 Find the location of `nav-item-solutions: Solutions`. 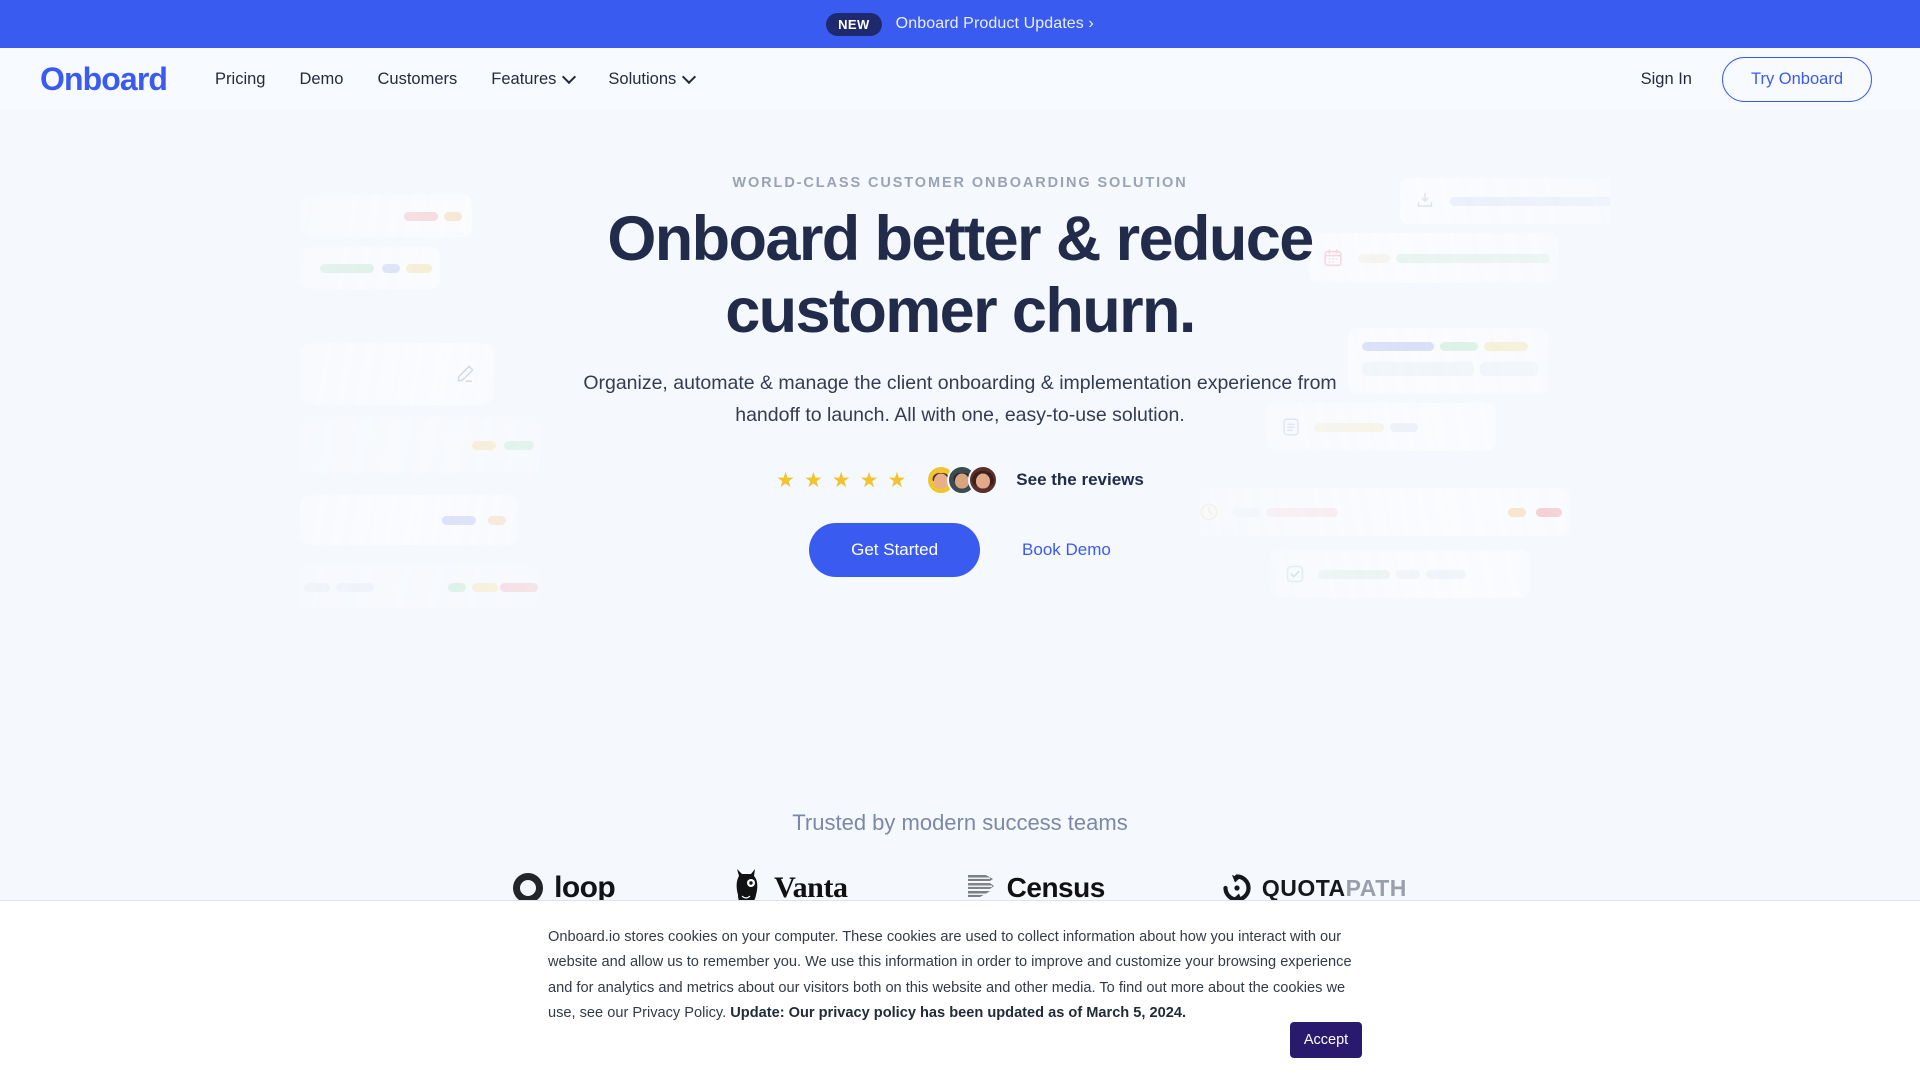

nav-item-solutions: Solutions is located at coordinates (651, 79).